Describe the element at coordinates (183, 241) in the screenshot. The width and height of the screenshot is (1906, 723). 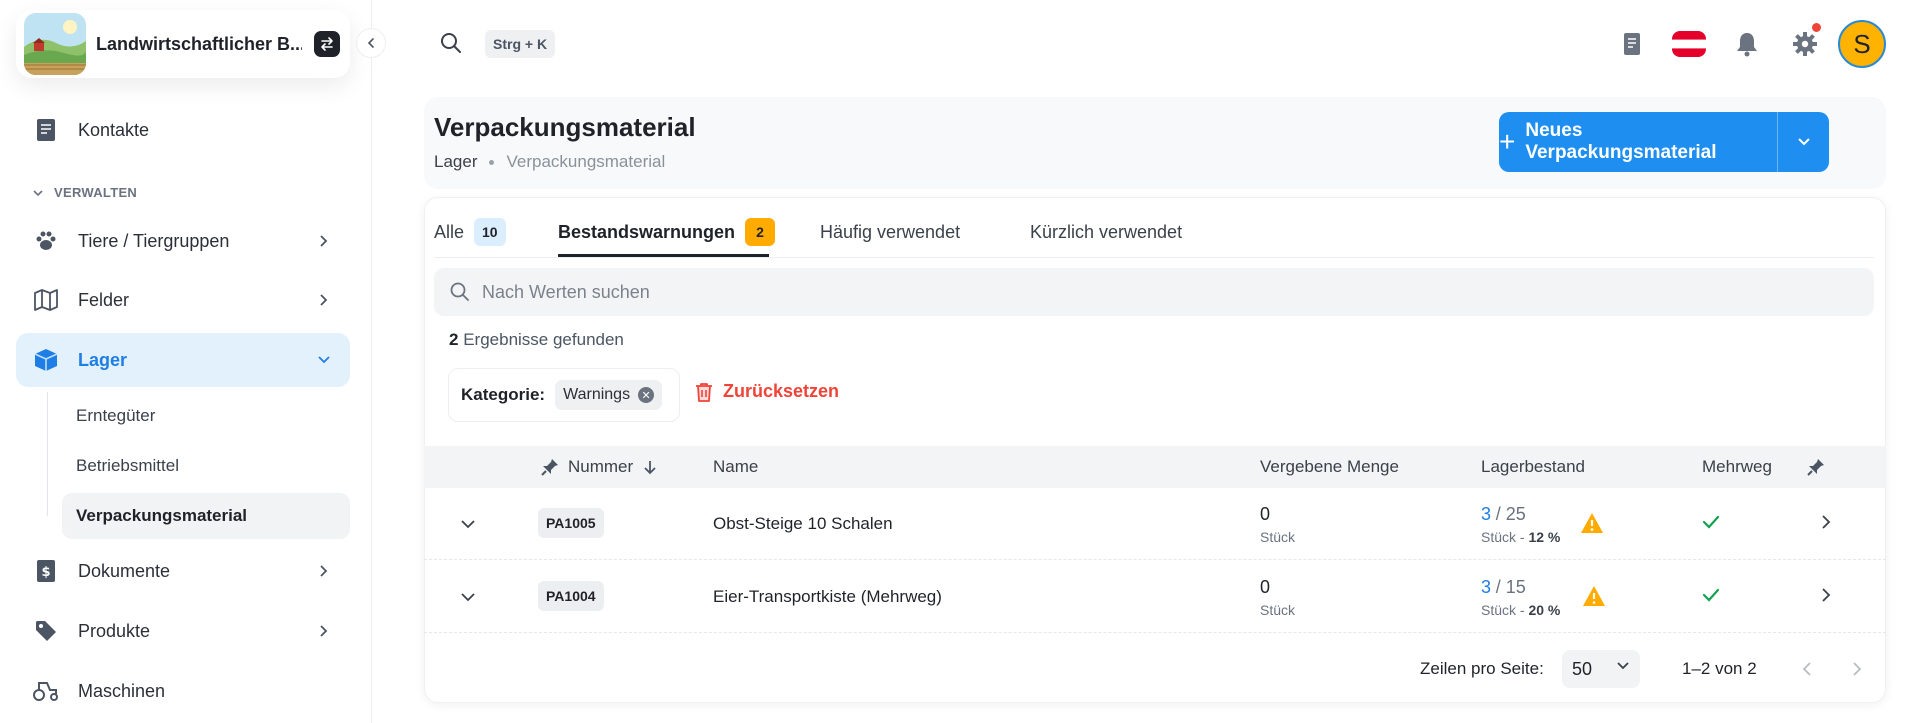
I see `sidebar-item-tiere: Tiere / Tiergruppen` at that location.